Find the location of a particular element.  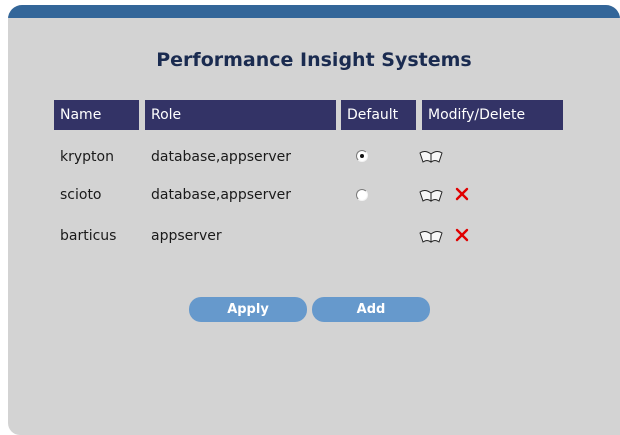

system-name: scioto is located at coordinates (81, 195).